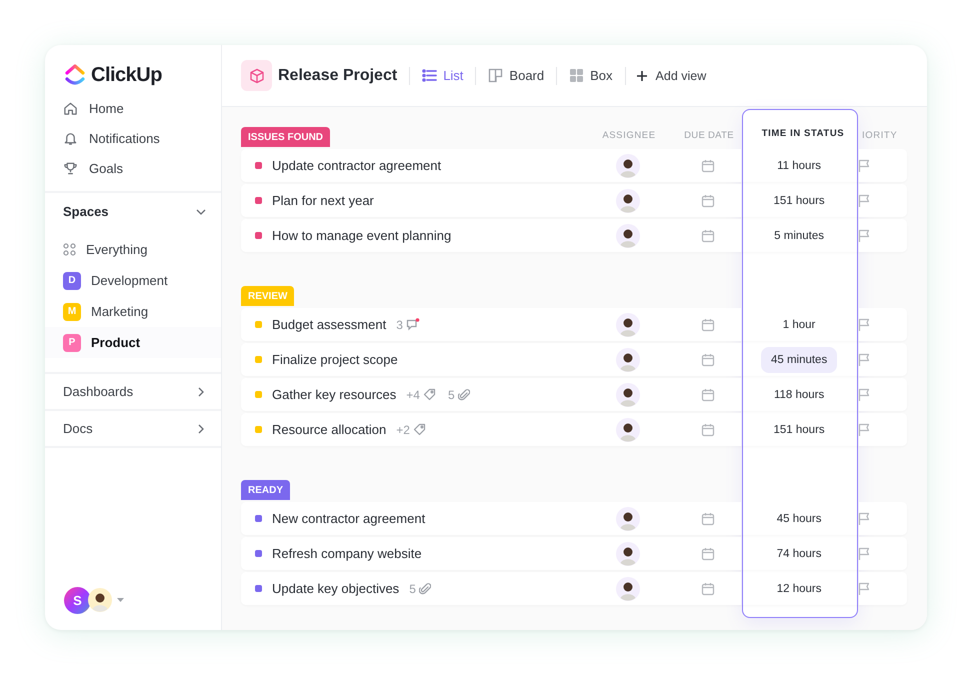 This screenshot has width=972, height=676. I want to click on time-in-status: 12 hours, so click(799, 589).